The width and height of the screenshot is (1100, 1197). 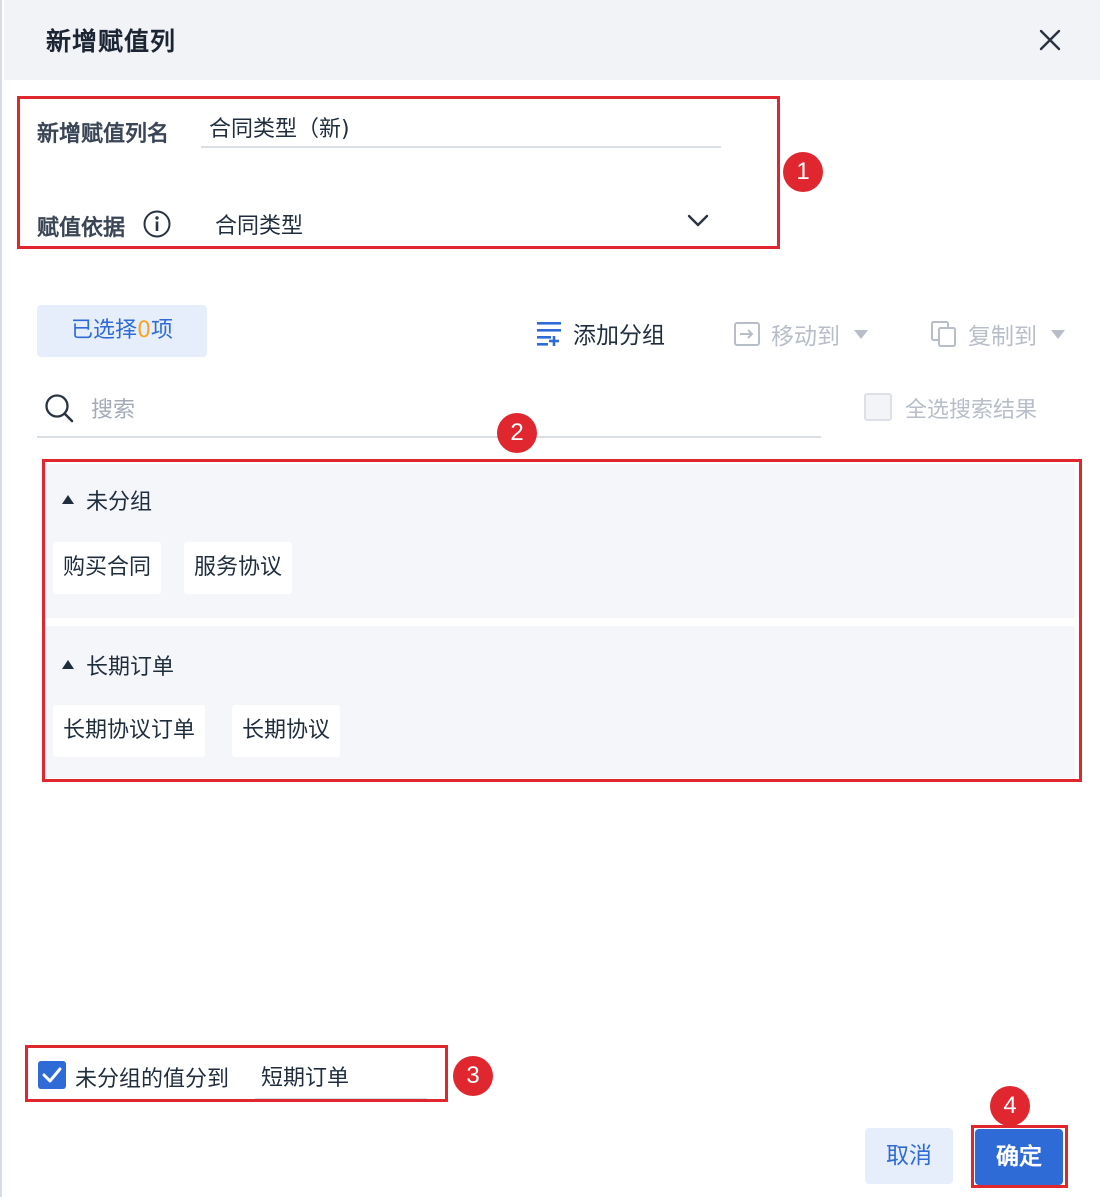 What do you see at coordinates (971, 410) in the screenshot?
I see `select-all-results-label: 全选搜索结果` at bounding box center [971, 410].